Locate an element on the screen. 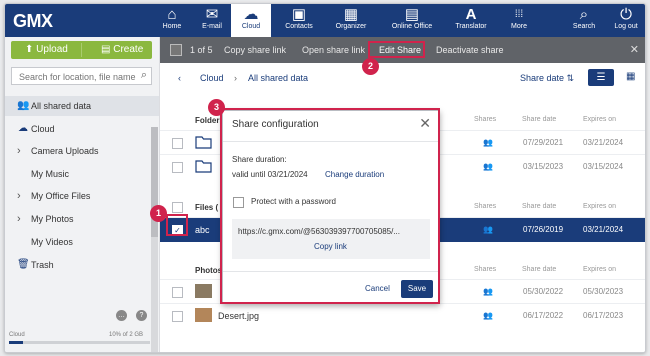 The width and height of the screenshot is (650, 356). envelope-icon: ✉ is located at coordinates (212, 14).